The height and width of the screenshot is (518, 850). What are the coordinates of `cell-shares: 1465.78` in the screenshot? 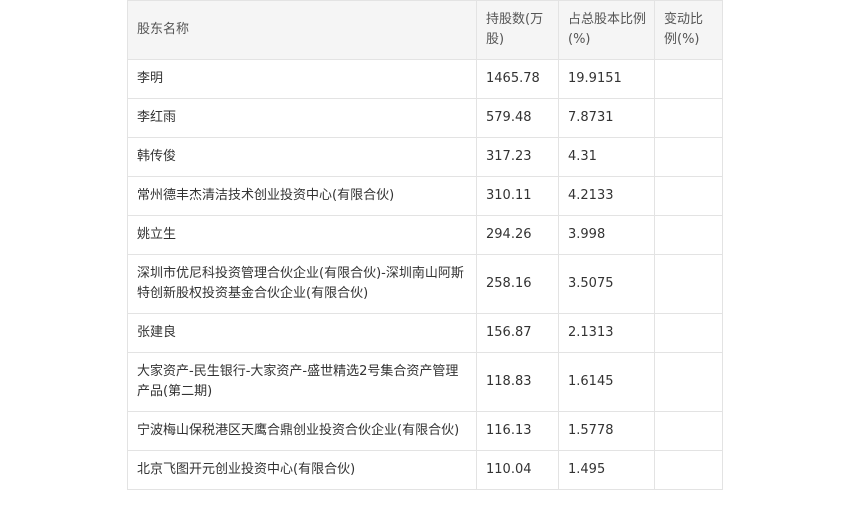 It's located at (517, 79).